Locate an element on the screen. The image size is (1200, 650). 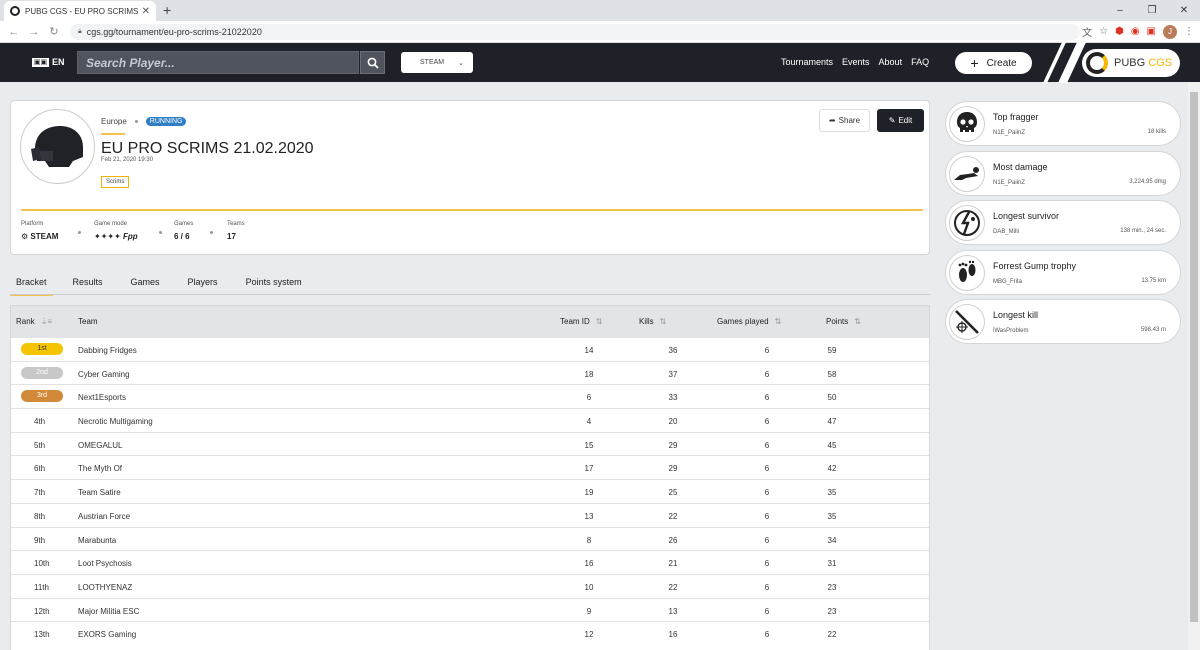
tournament-tag: Scrims is located at coordinates (115, 182).